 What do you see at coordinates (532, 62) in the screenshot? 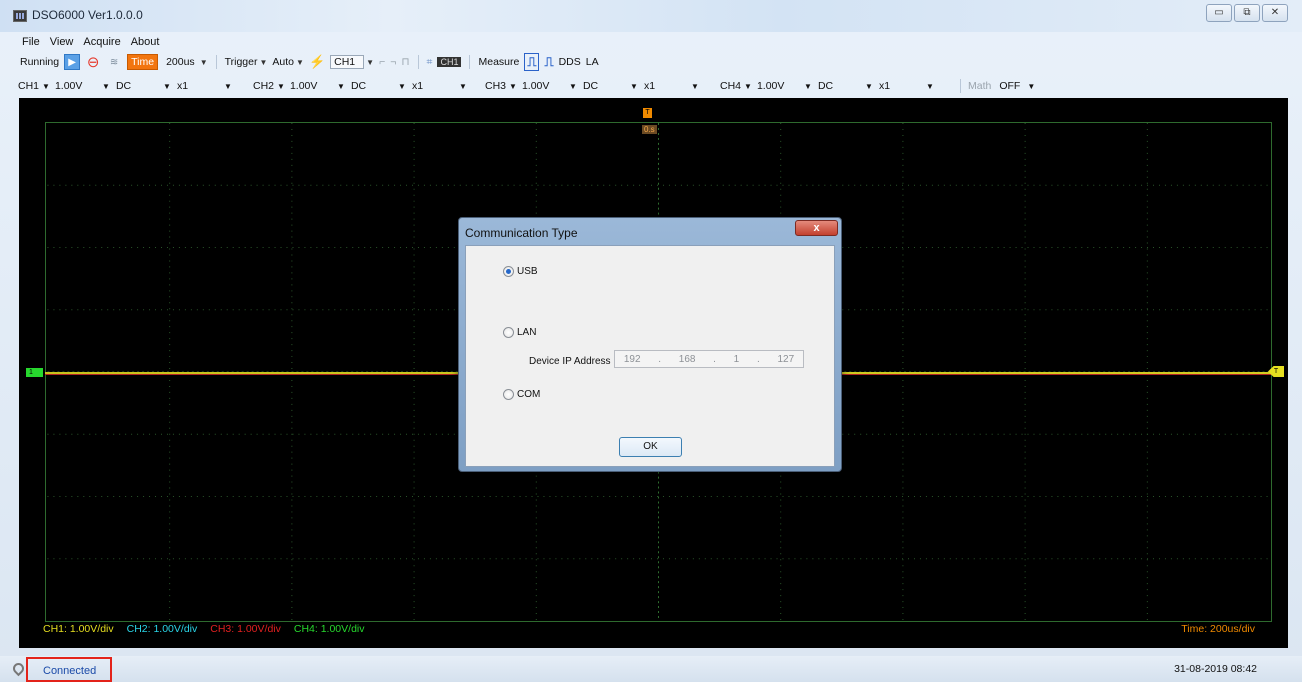
I see `wave-icon: ⎍` at bounding box center [532, 62].